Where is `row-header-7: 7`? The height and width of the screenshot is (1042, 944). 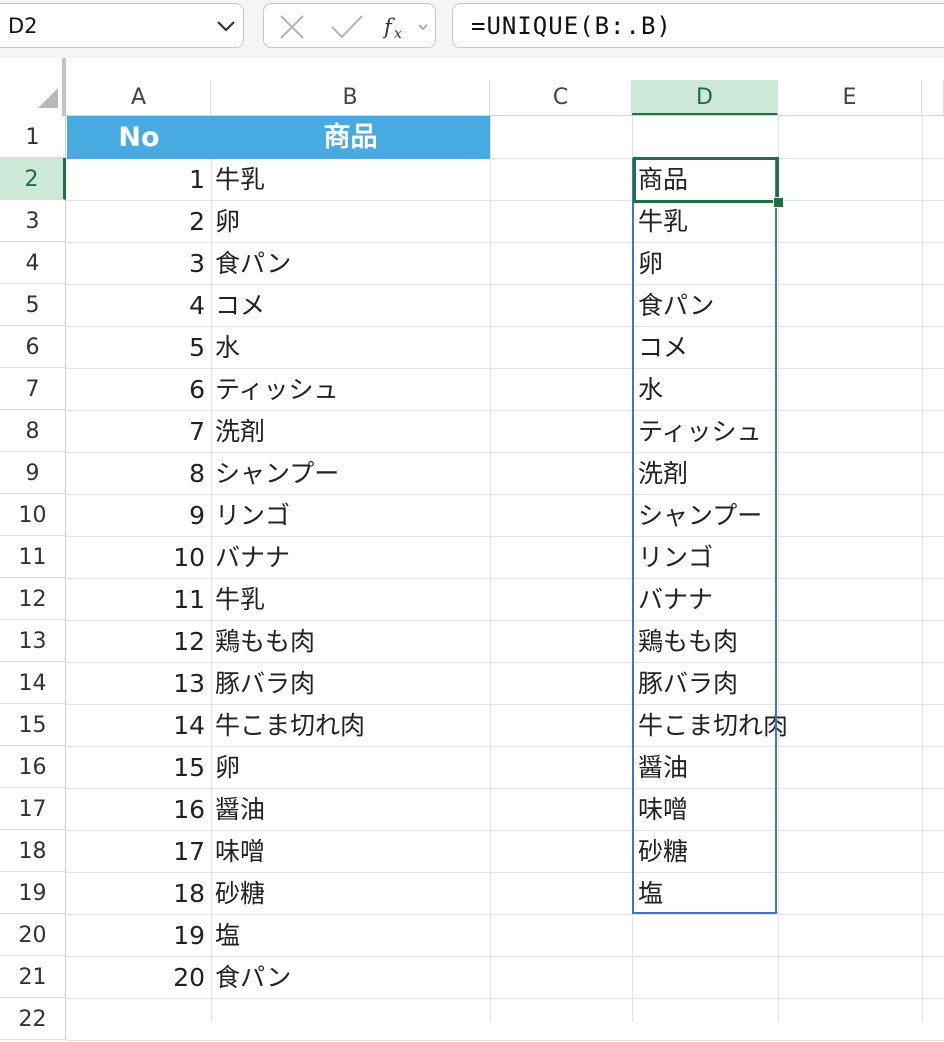
row-header-7: 7 is located at coordinates (33, 389).